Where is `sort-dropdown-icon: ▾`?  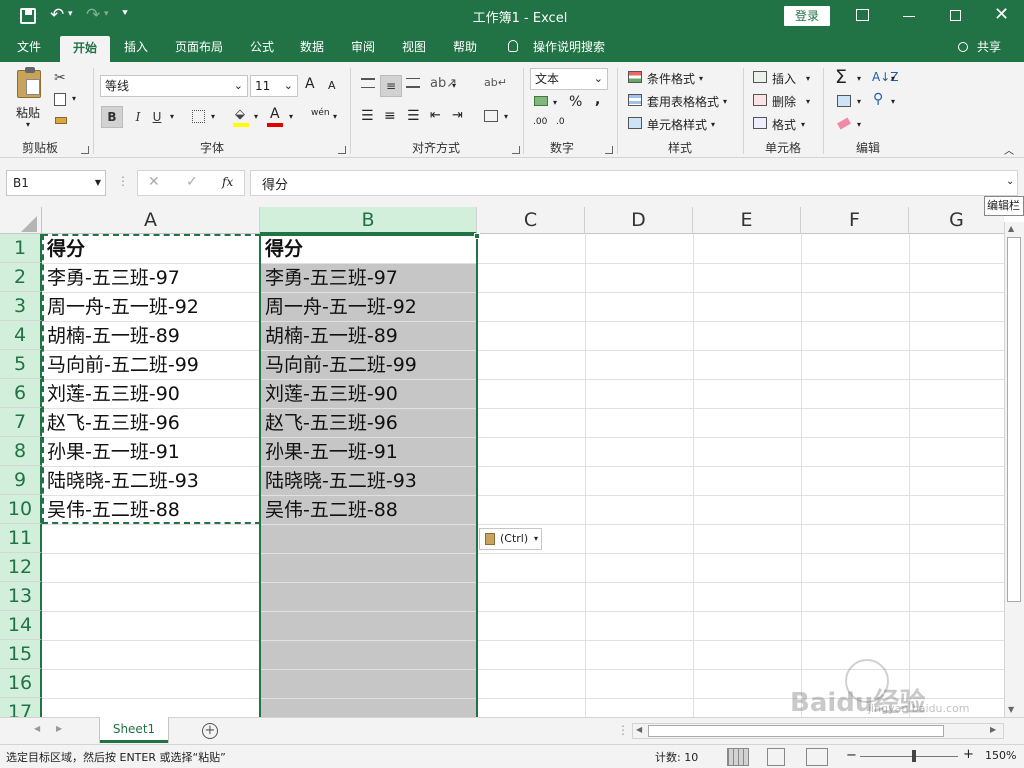
sort-dropdown-icon: ▾ is located at coordinates (893, 78).